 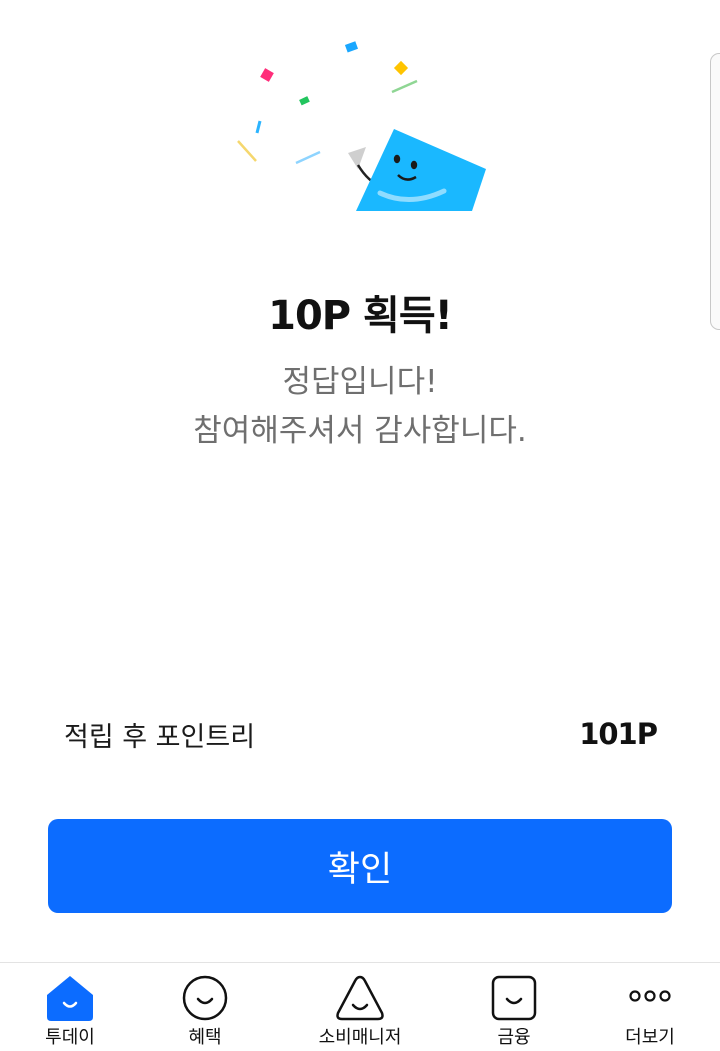 I want to click on confirm-button: 확인, so click(x=360, y=866).